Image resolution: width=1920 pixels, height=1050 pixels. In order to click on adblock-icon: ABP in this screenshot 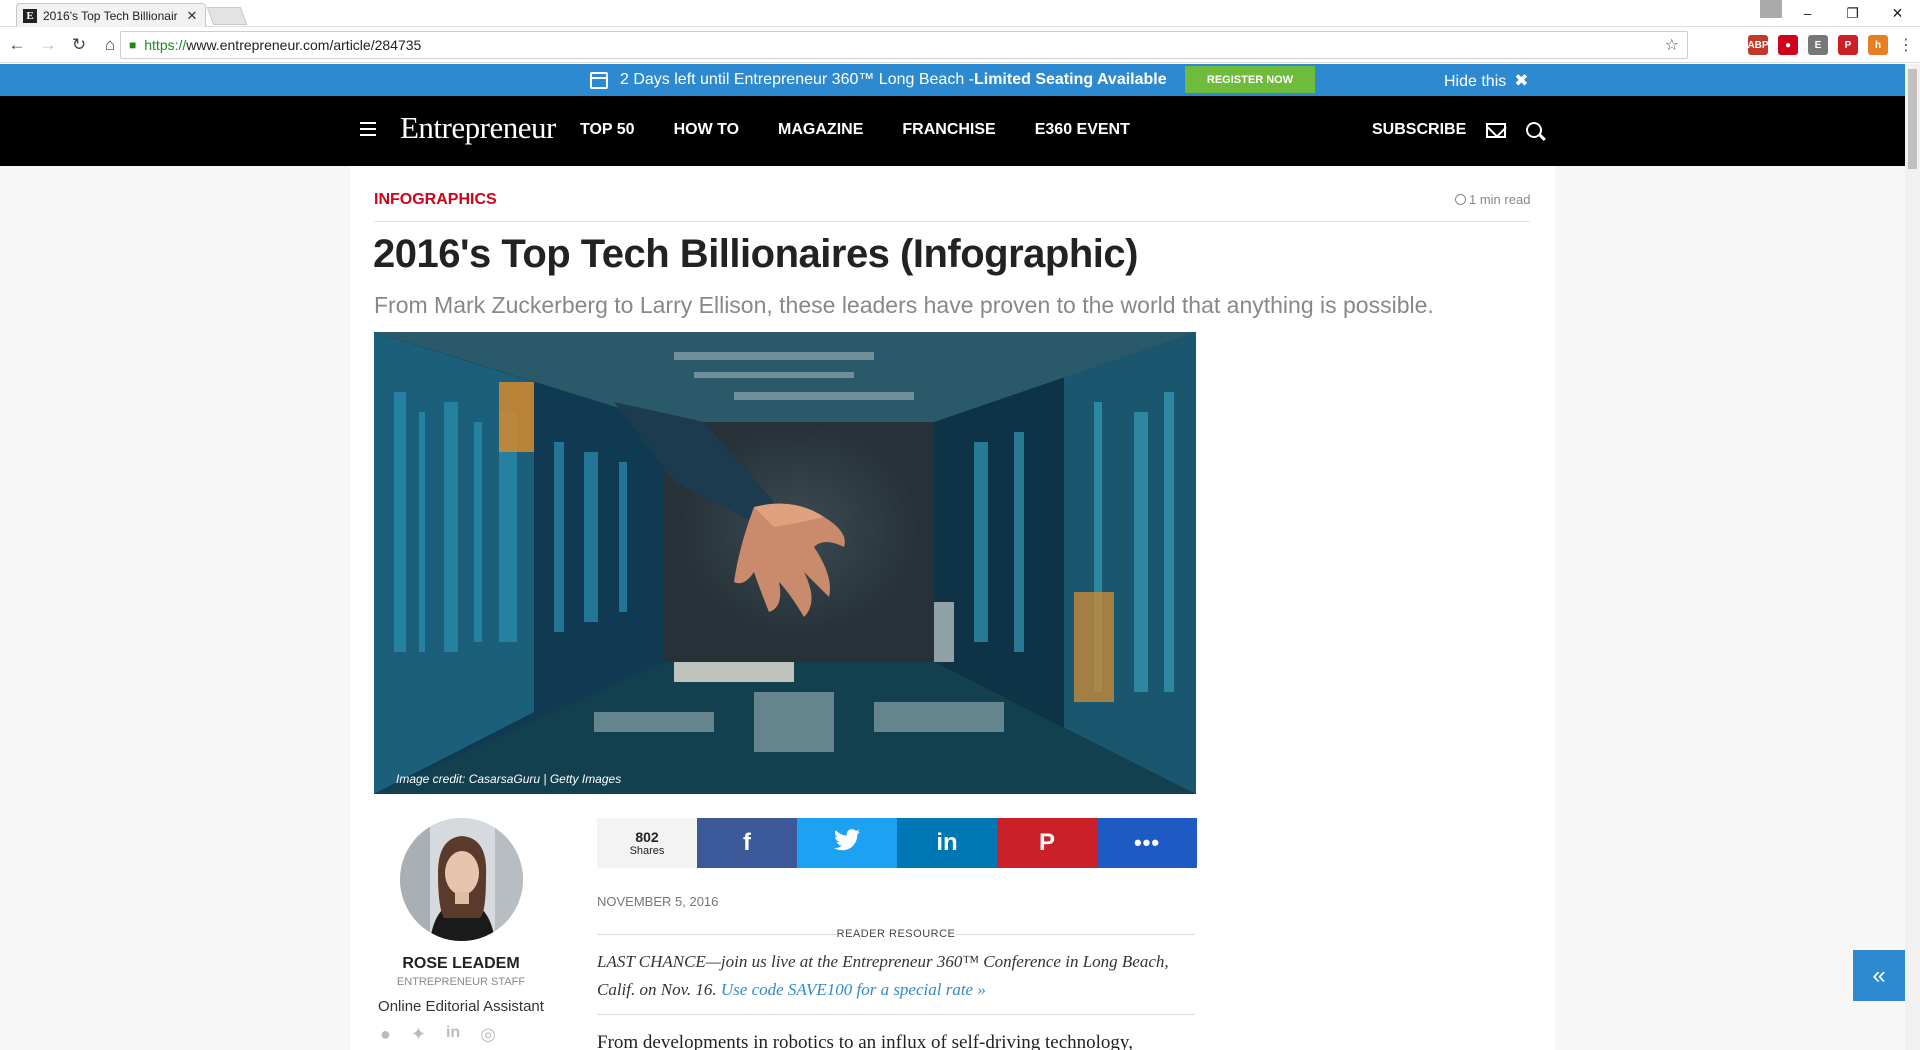, I will do `click(1758, 45)`.